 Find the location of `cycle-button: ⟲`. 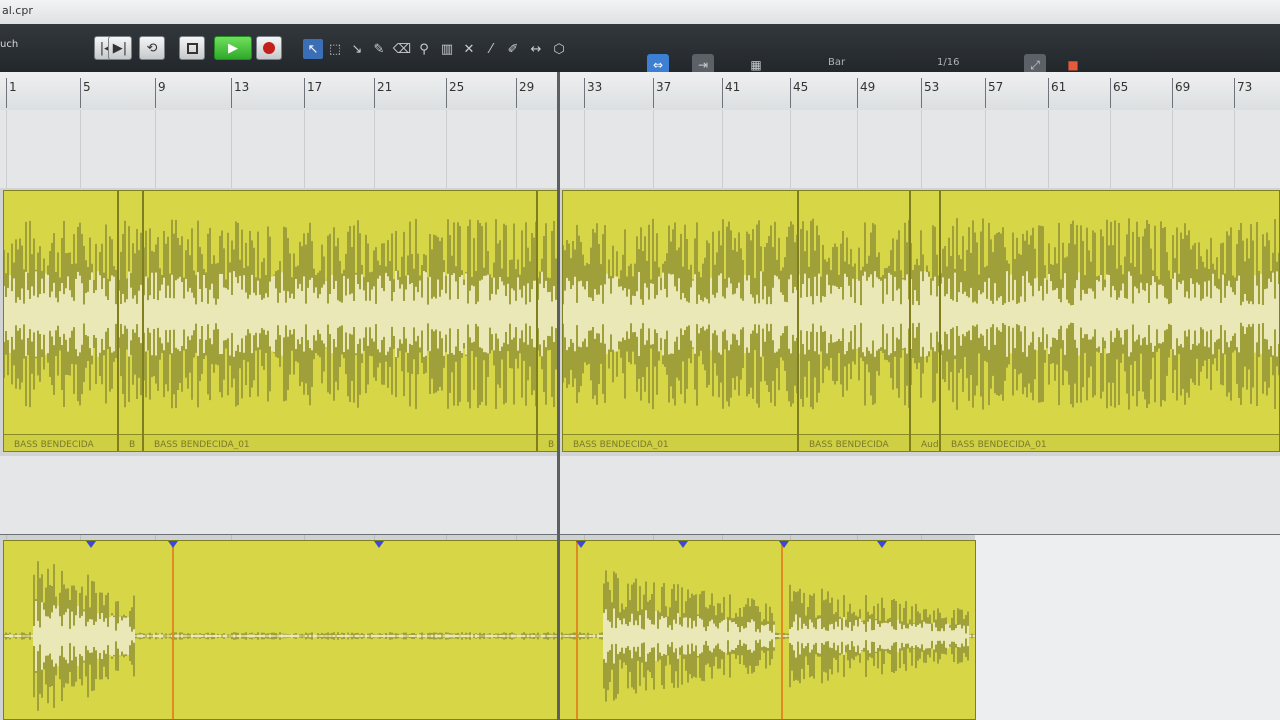

cycle-button: ⟲ is located at coordinates (152, 48).